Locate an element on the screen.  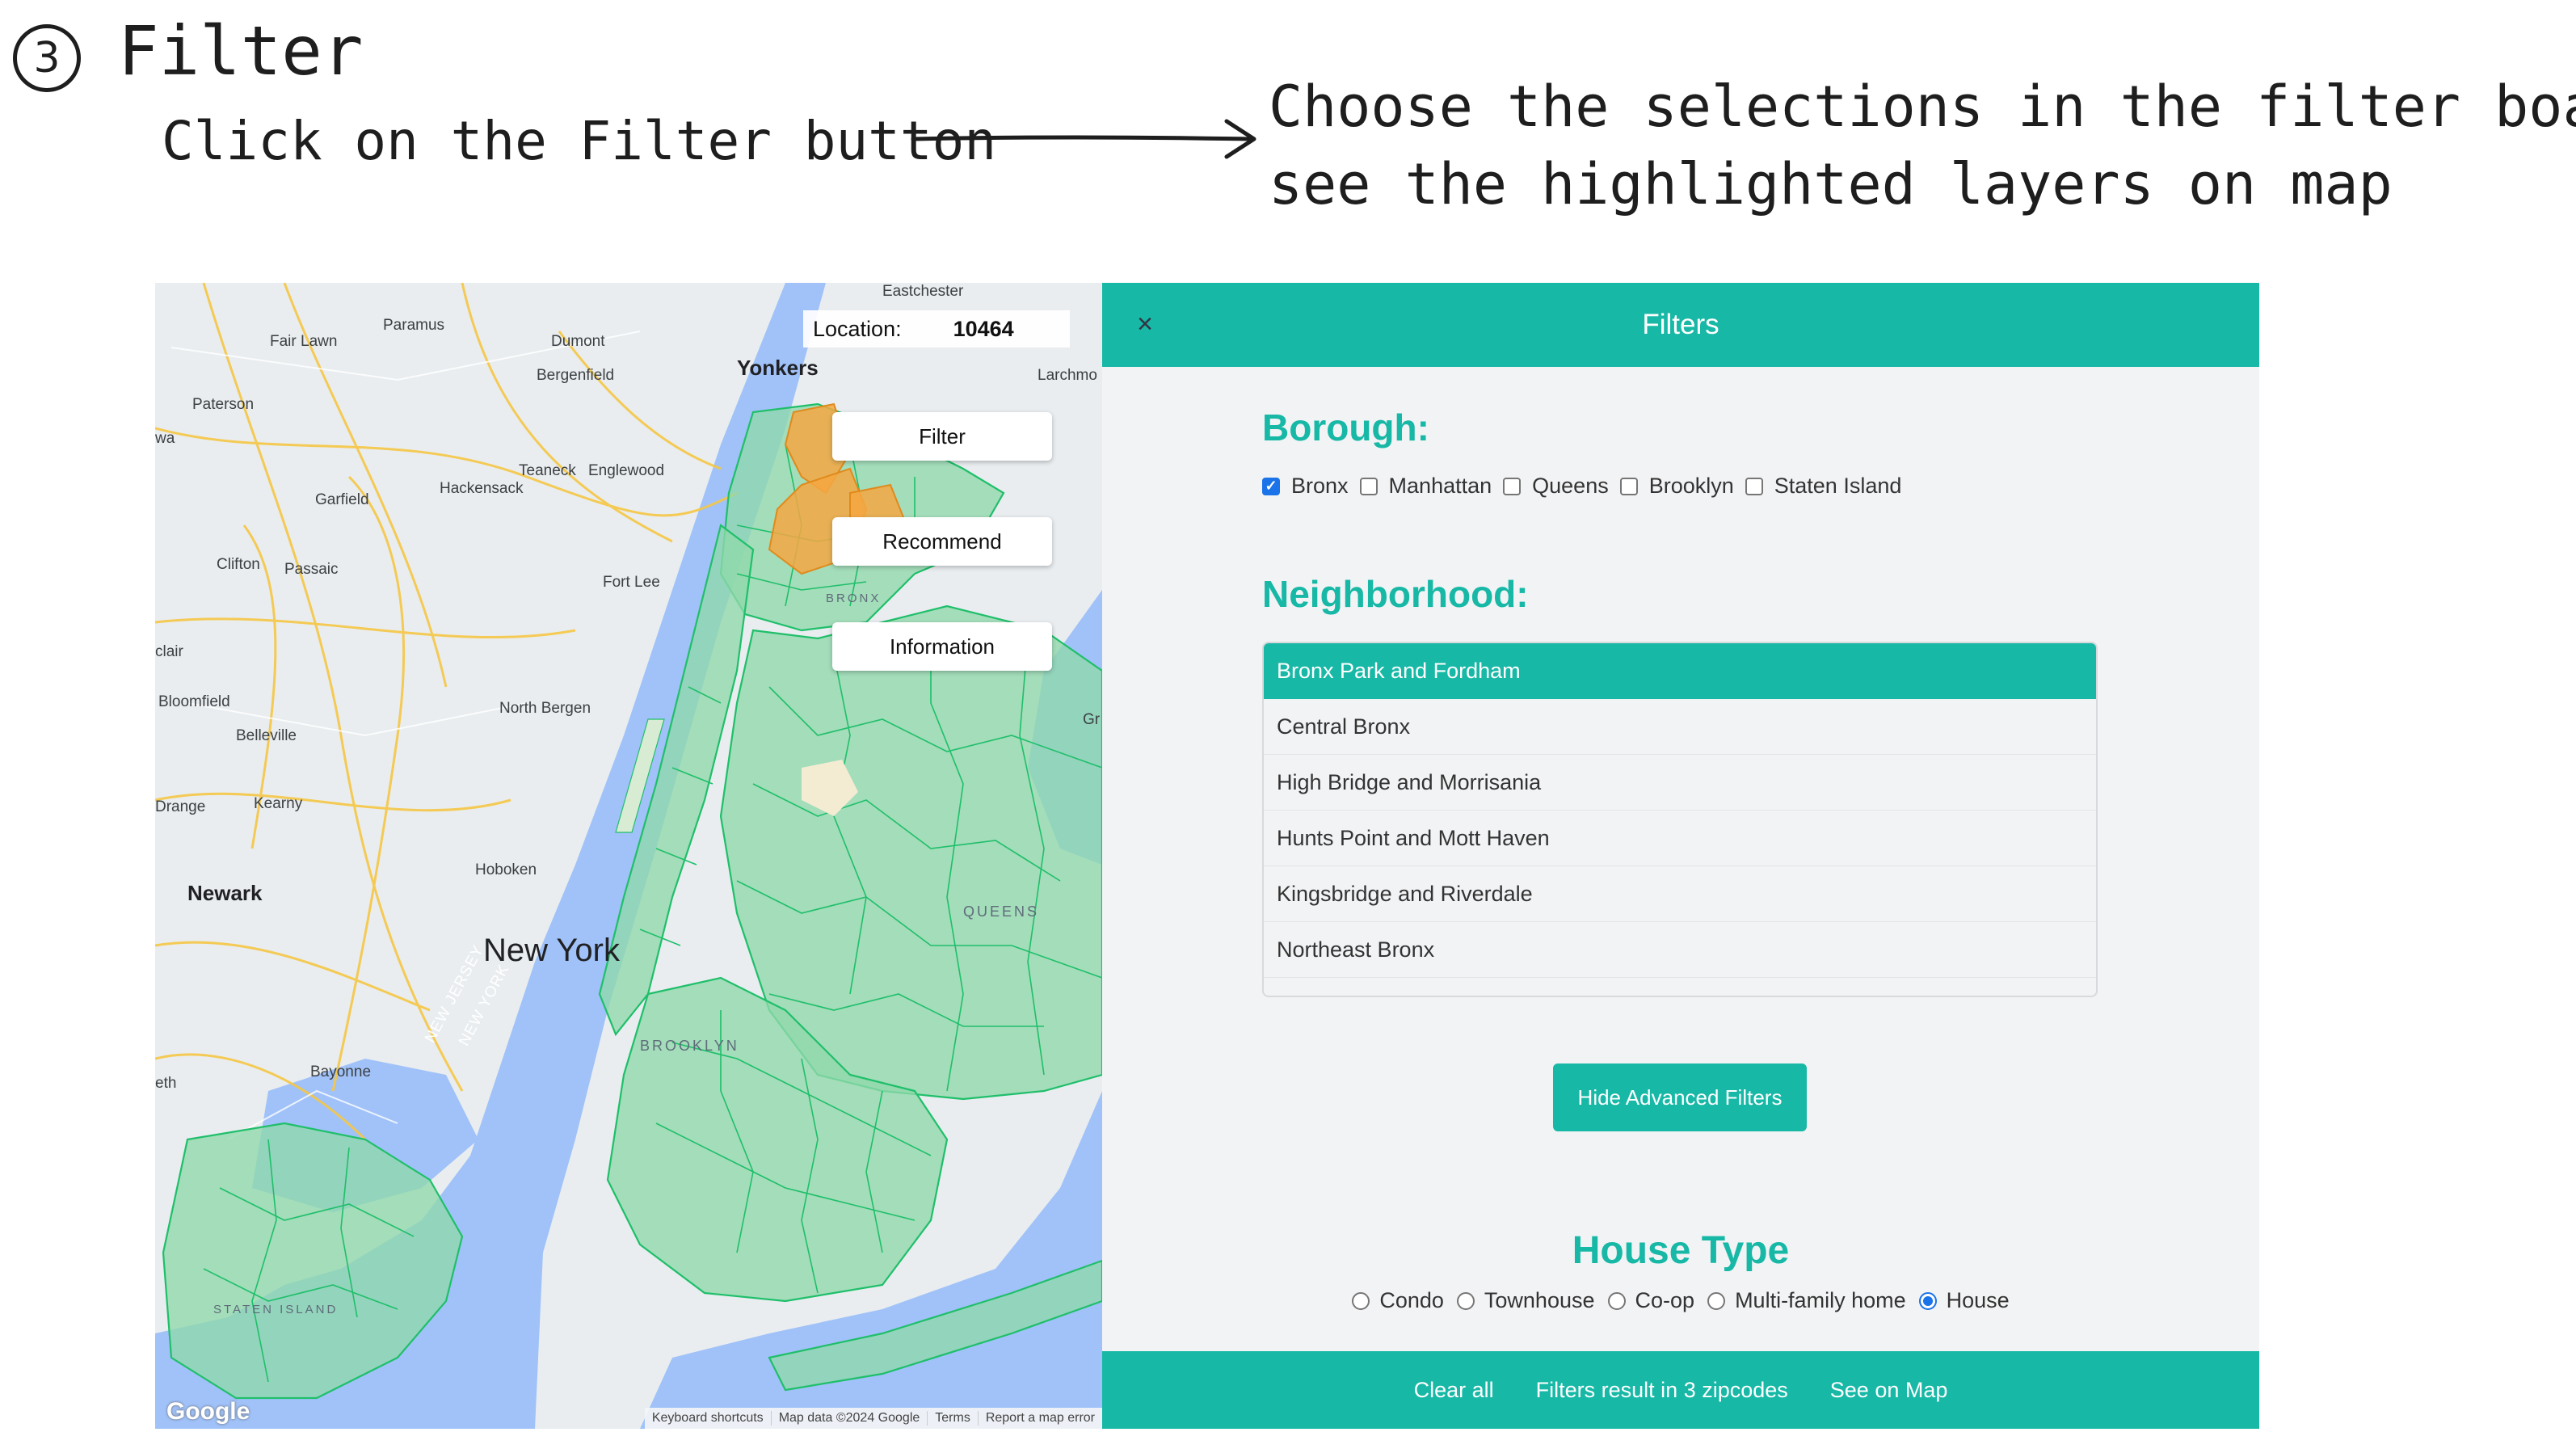
label-queens: QUEENS is located at coordinates (1001, 912).